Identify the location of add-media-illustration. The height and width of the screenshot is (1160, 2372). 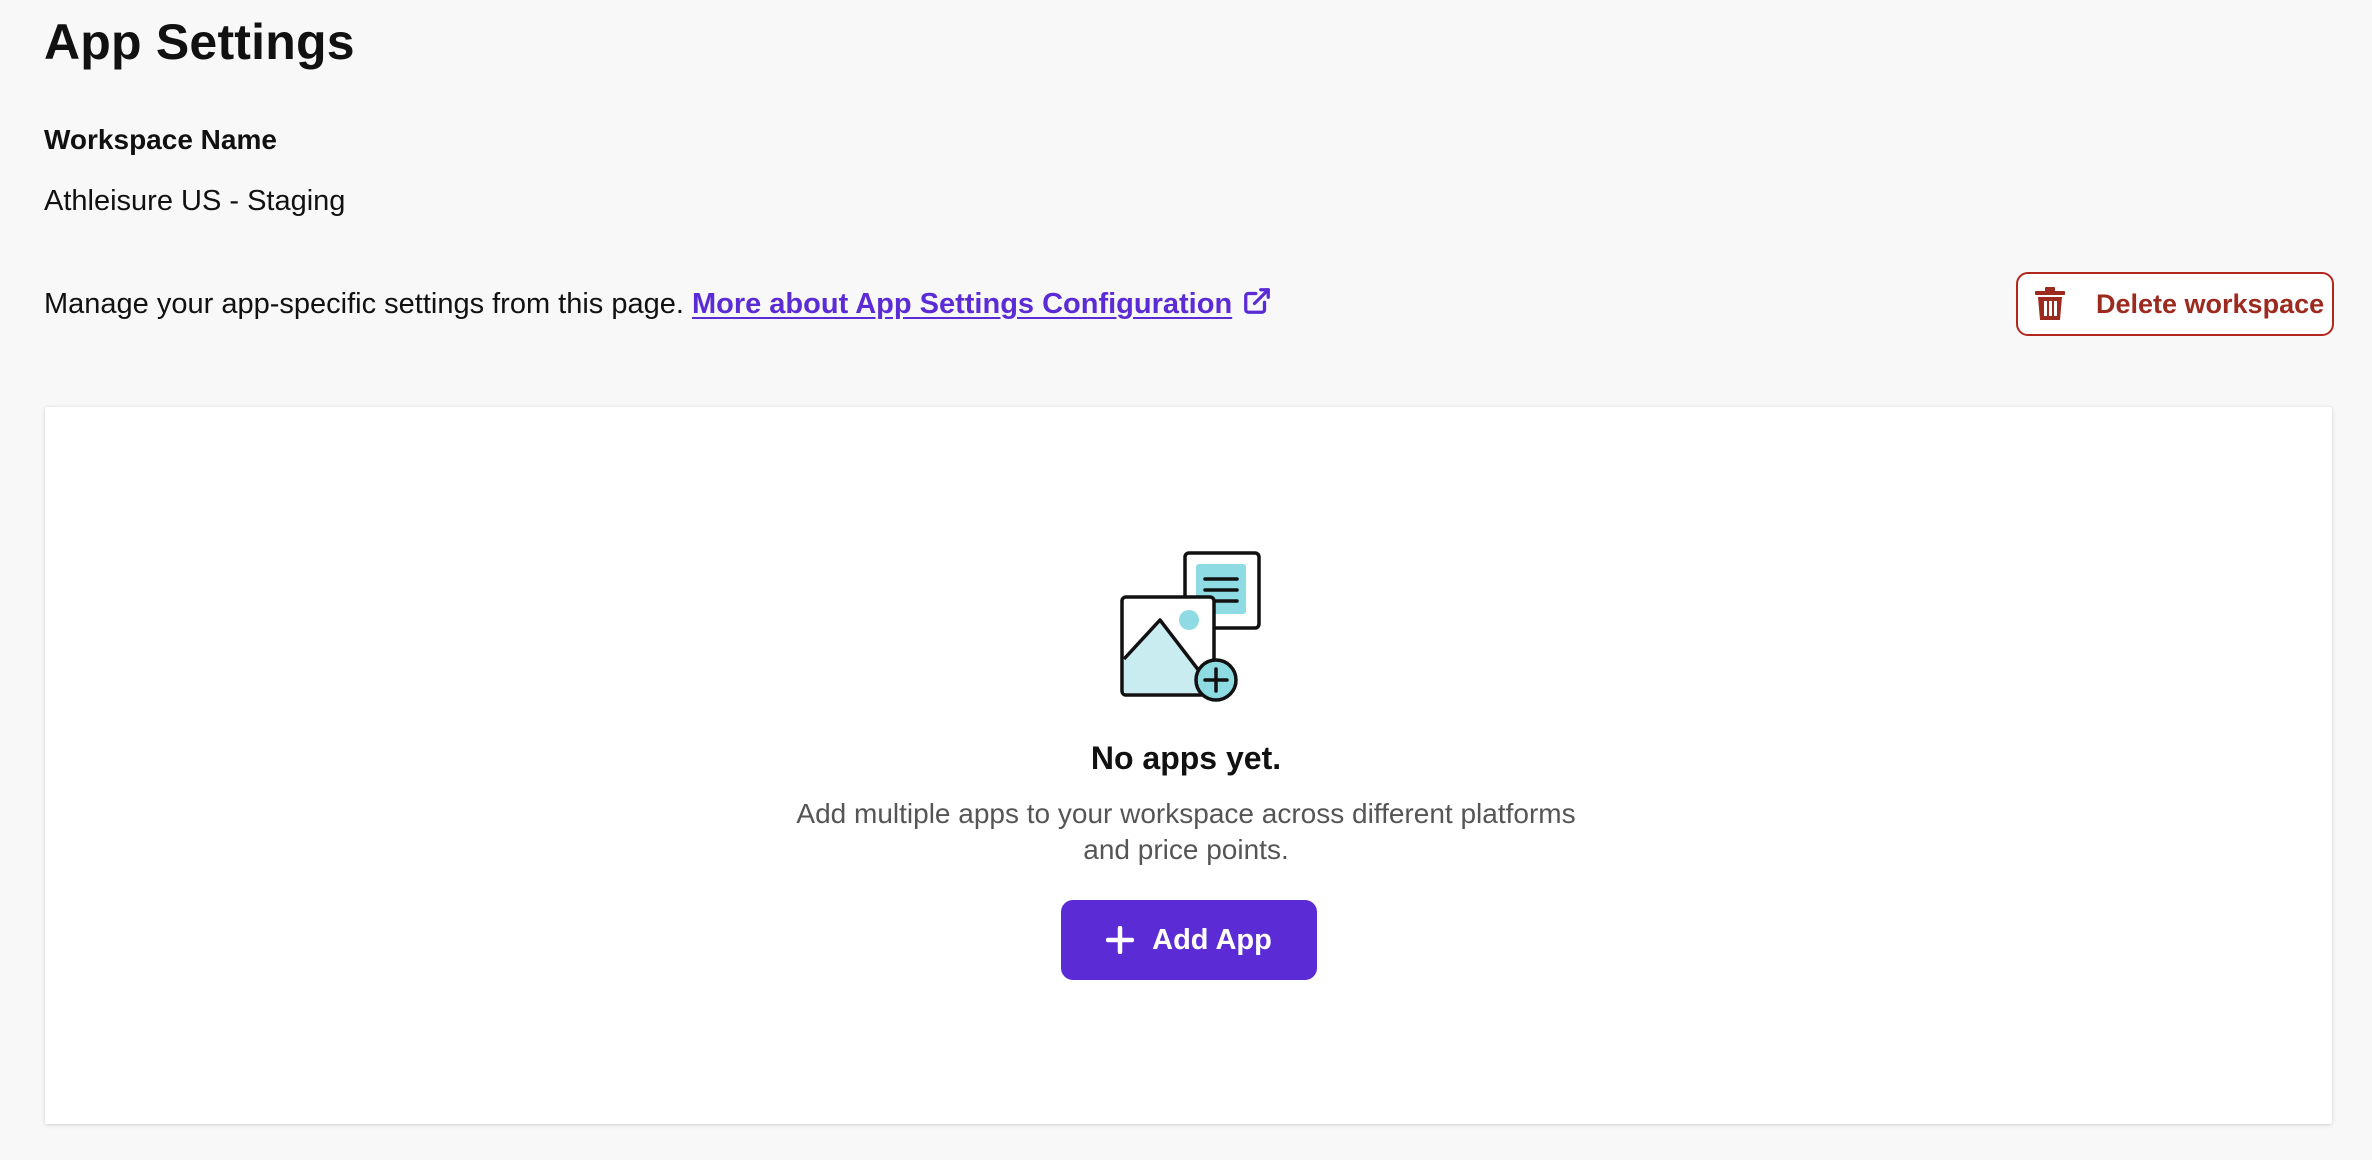
(1190, 626).